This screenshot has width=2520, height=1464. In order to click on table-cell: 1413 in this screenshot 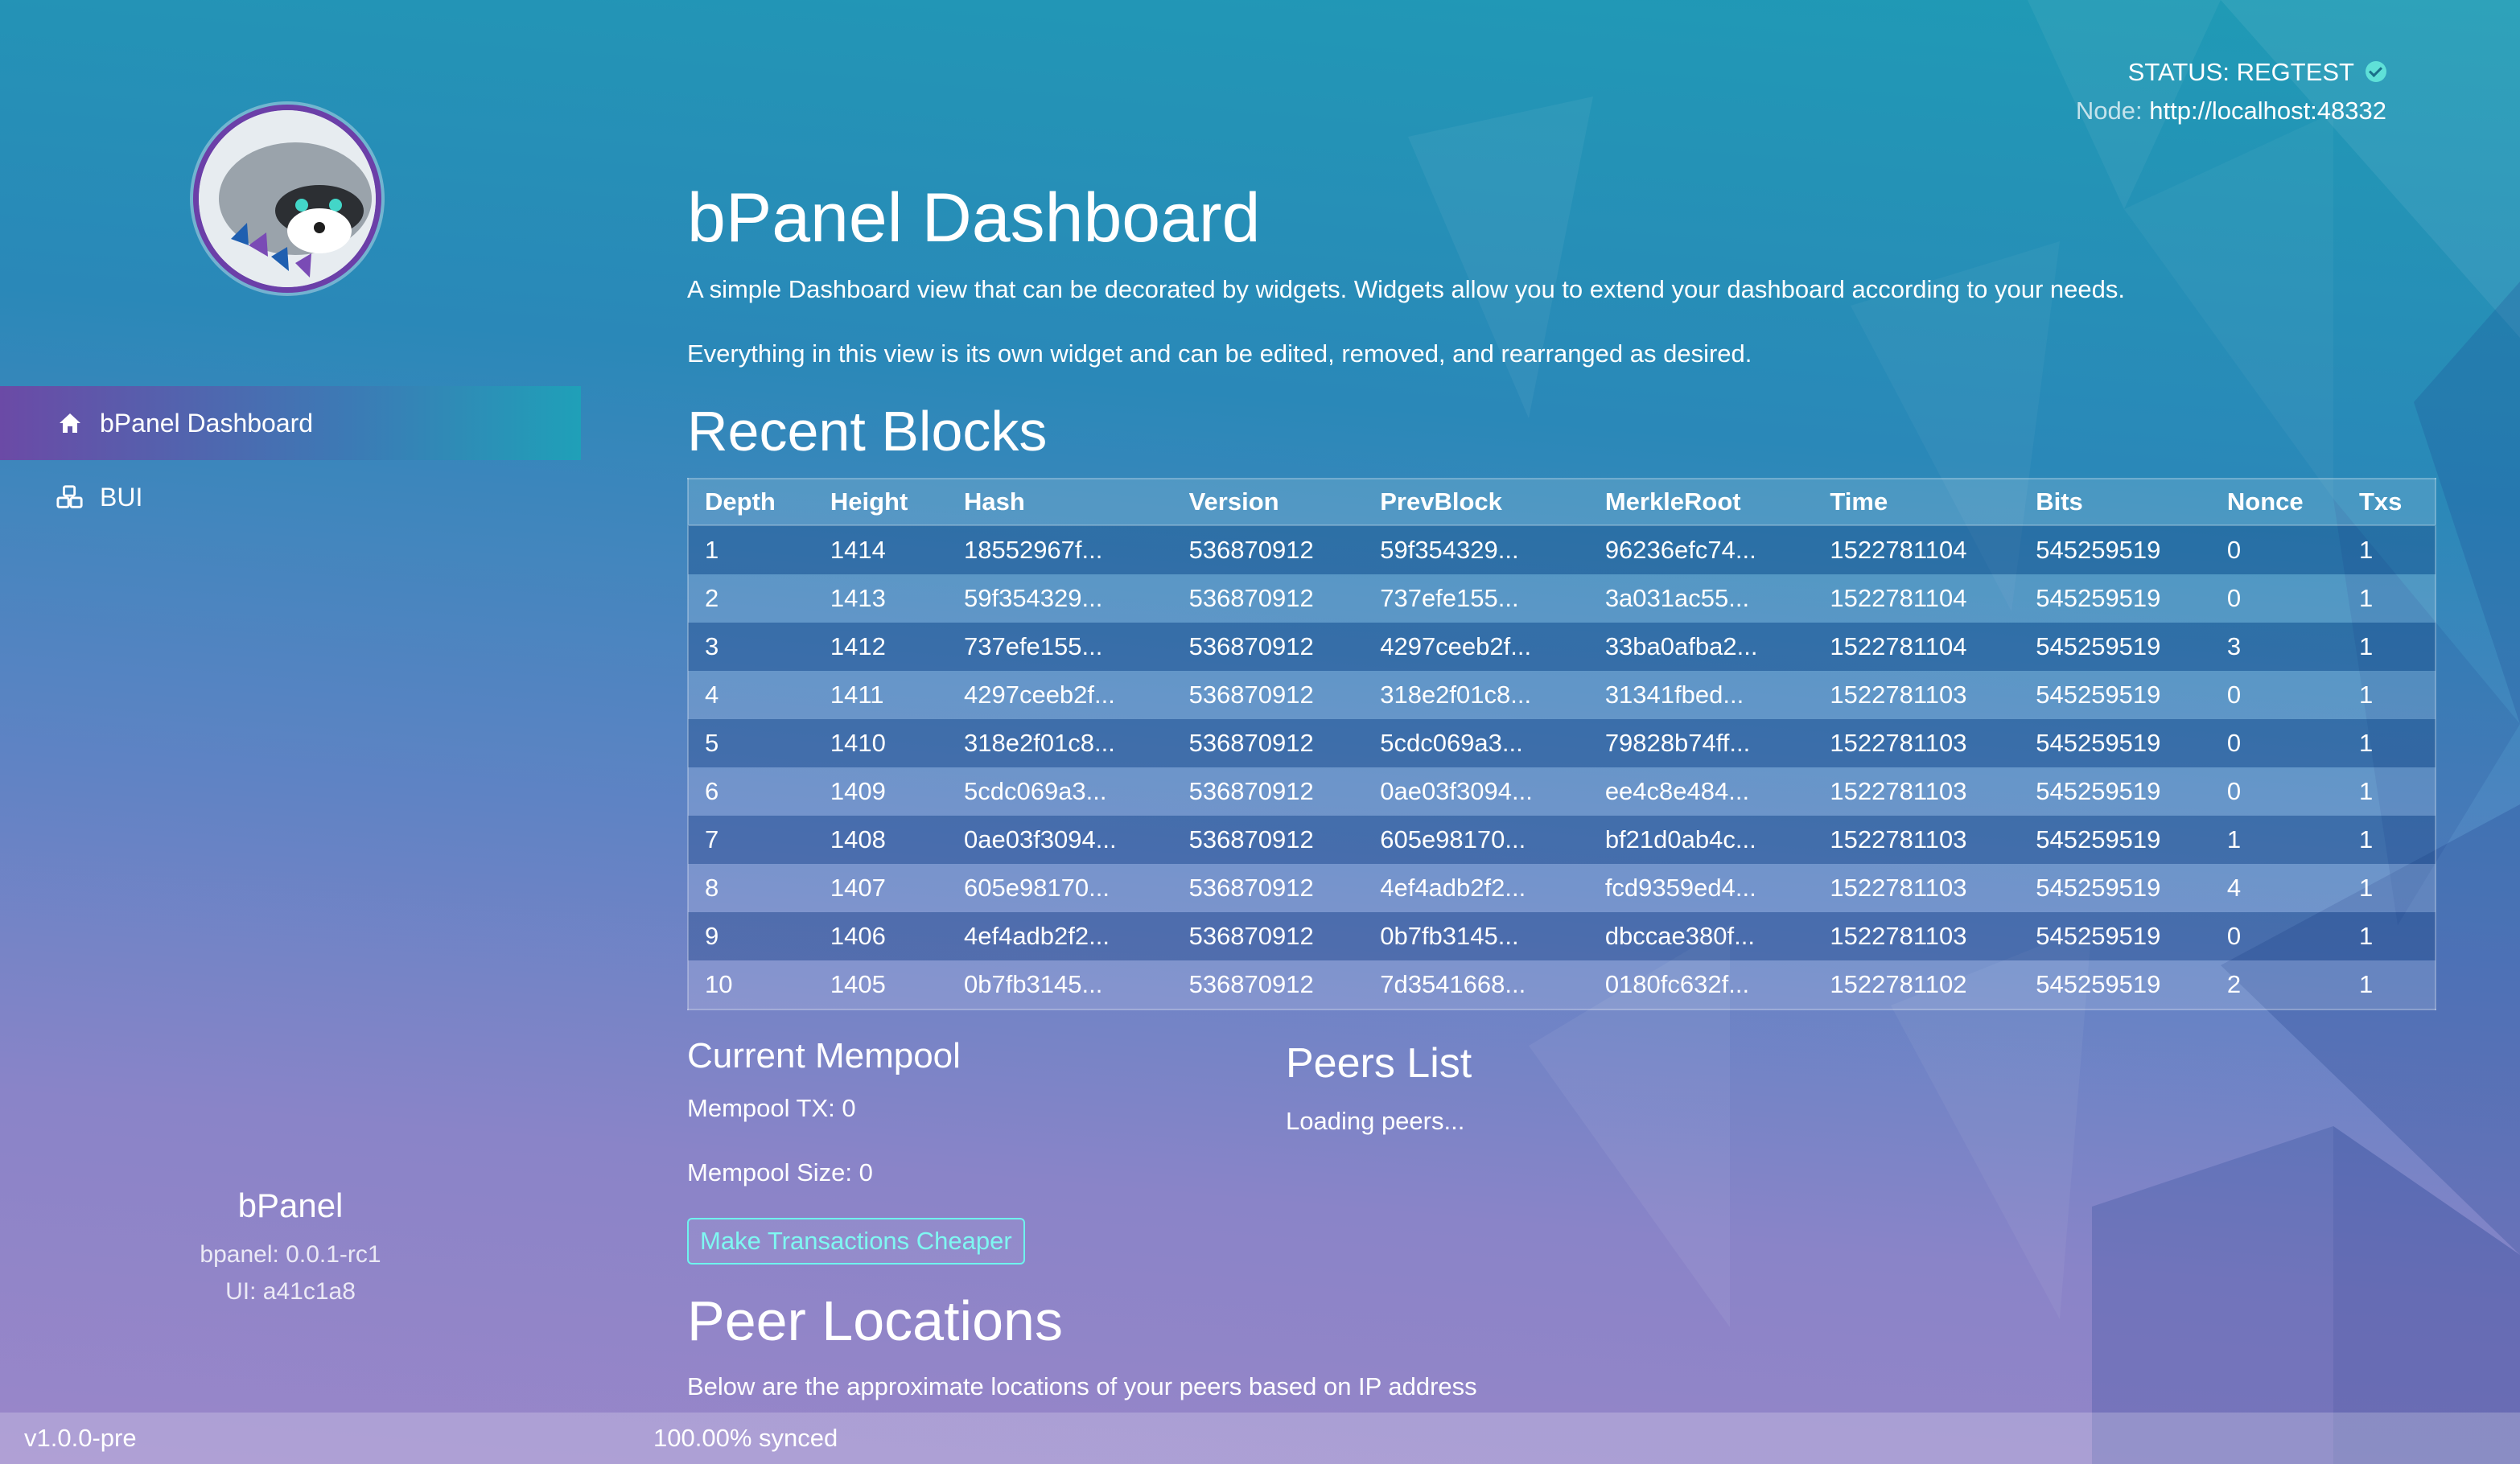, I will do `click(881, 598)`.